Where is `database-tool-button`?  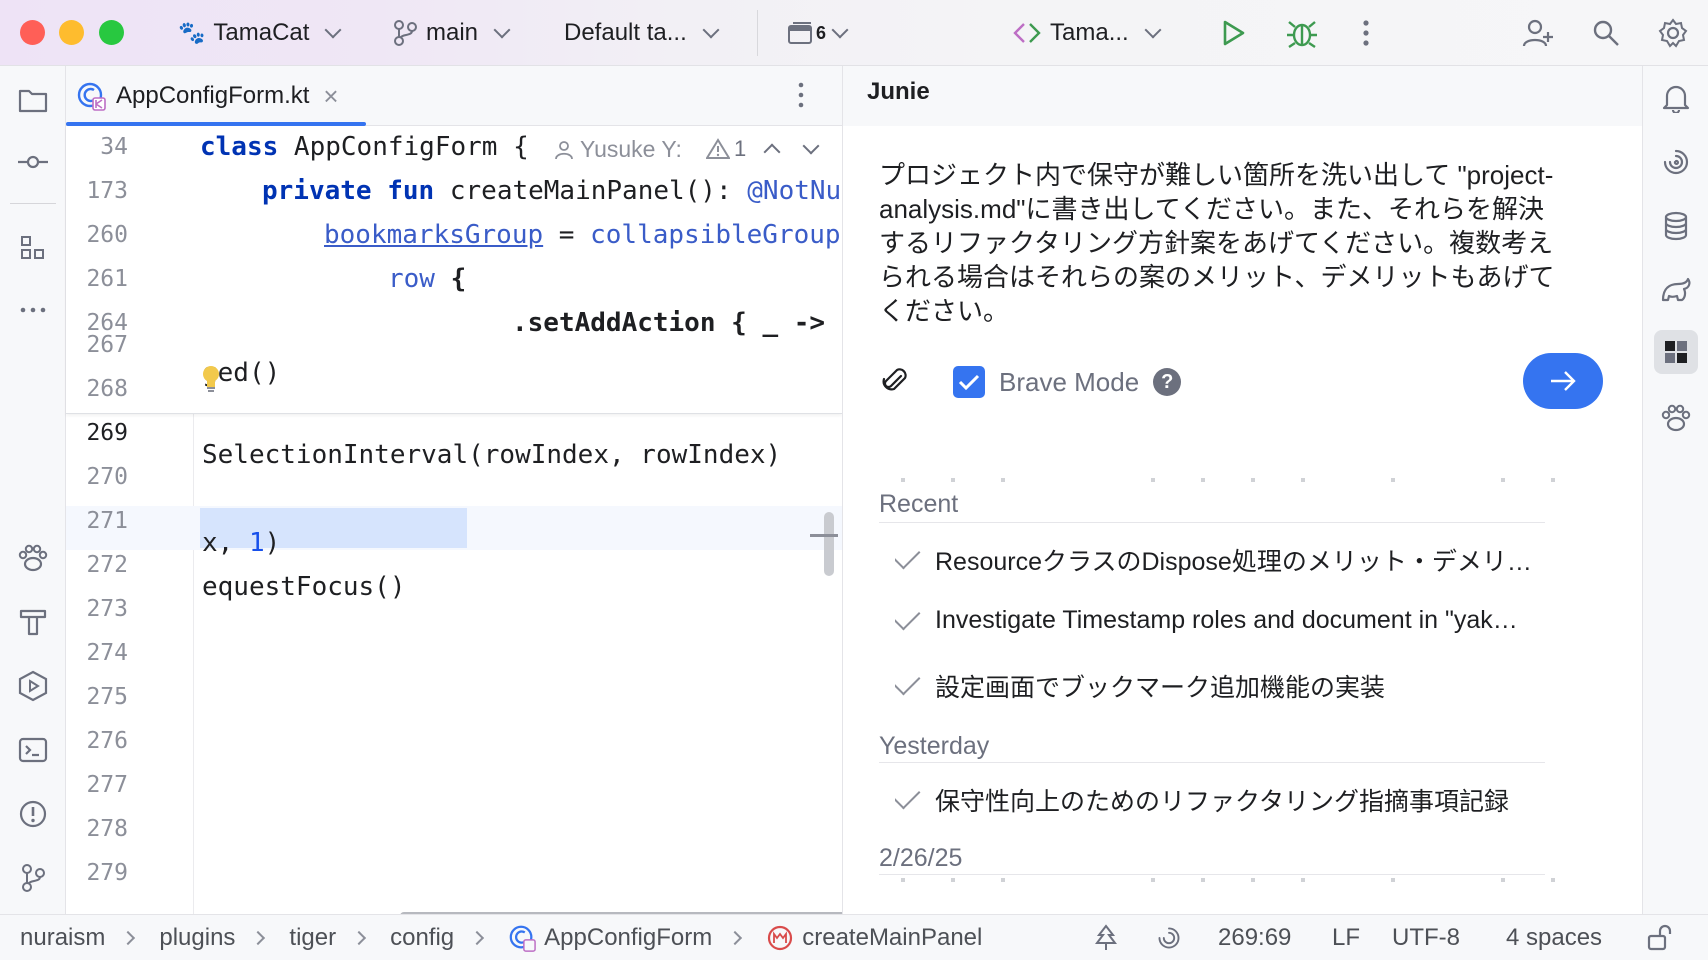
database-tool-button is located at coordinates (1676, 226).